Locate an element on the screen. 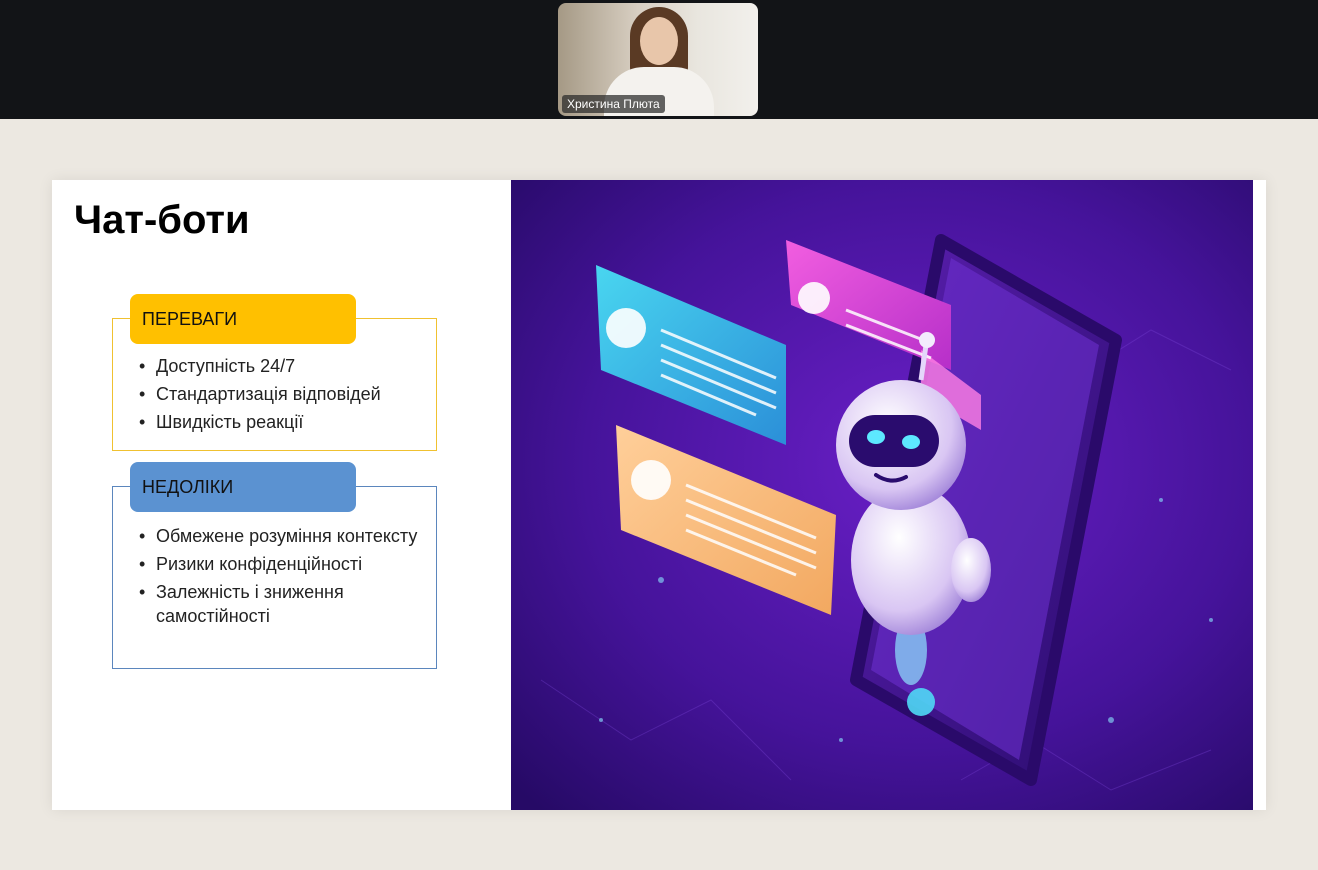  list-item: Доступність 24/7 is located at coordinates (281, 366).